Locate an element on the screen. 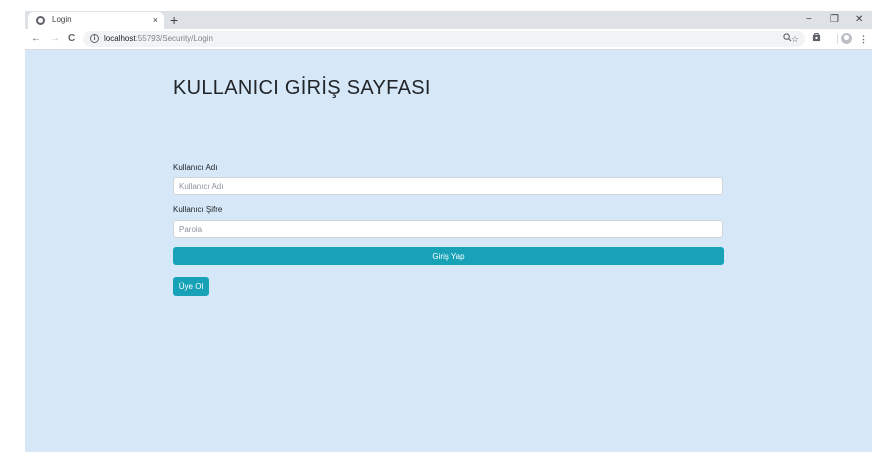 Image resolution: width=894 pixels, height=467 pixels. menu-icon: ⋮ is located at coordinates (863, 39).